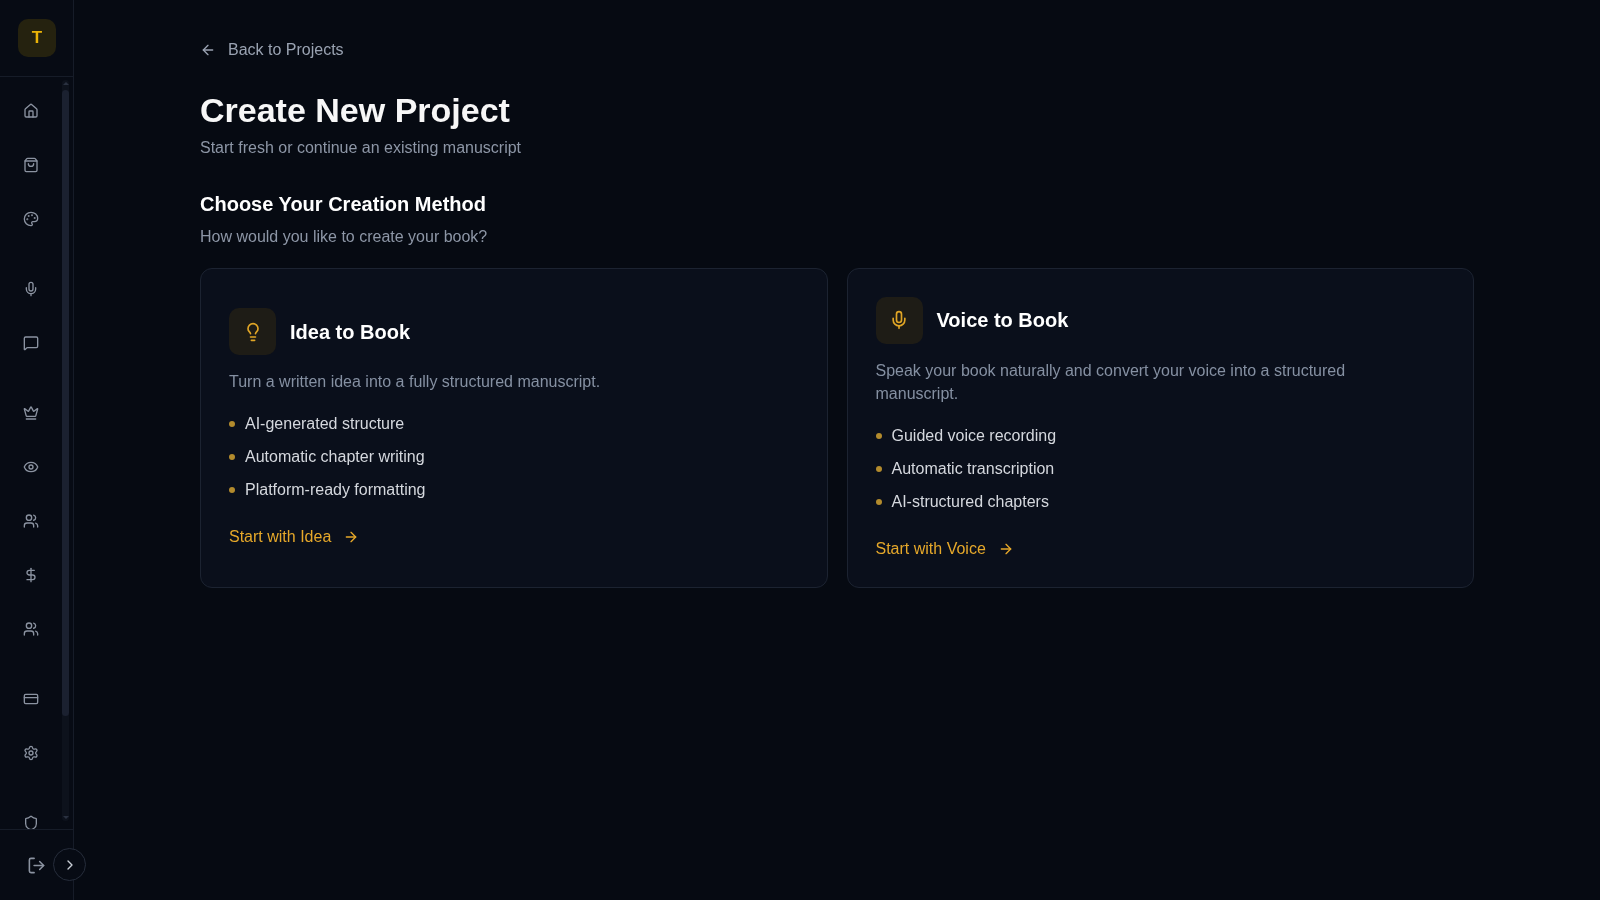 This screenshot has height=900, width=1600. Describe the element at coordinates (37, 38) in the screenshot. I see `logo: T` at that location.